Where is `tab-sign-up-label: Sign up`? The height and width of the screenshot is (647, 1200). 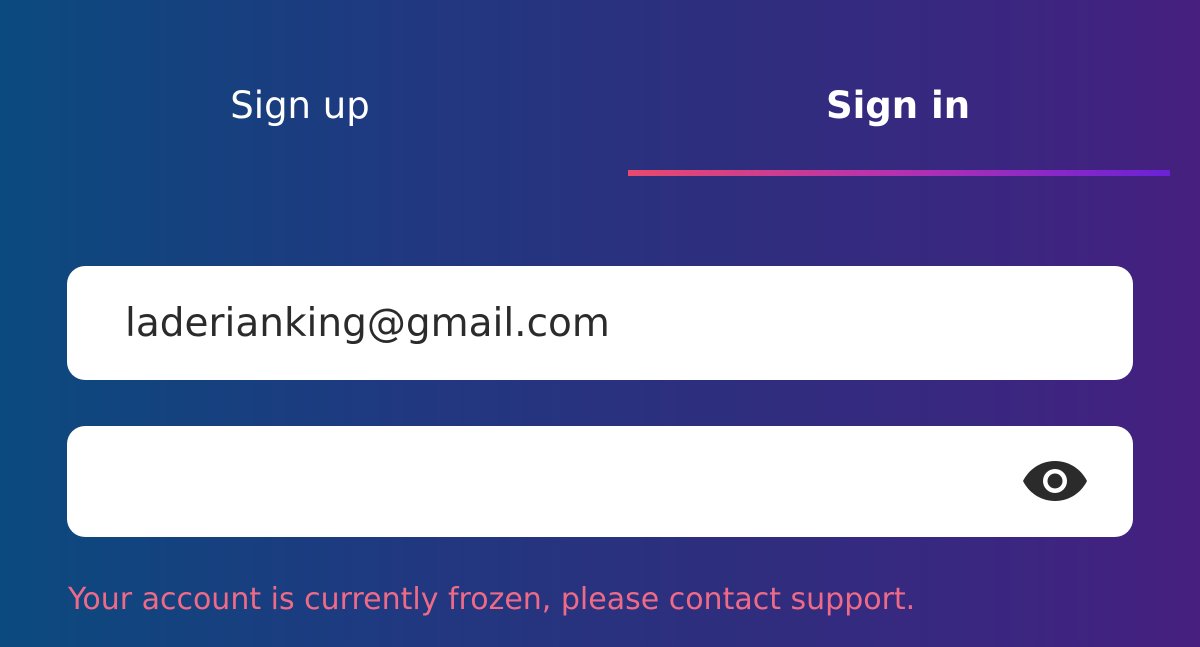
tab-sign-up-label: Sign up is located at coordinates (300, 105).